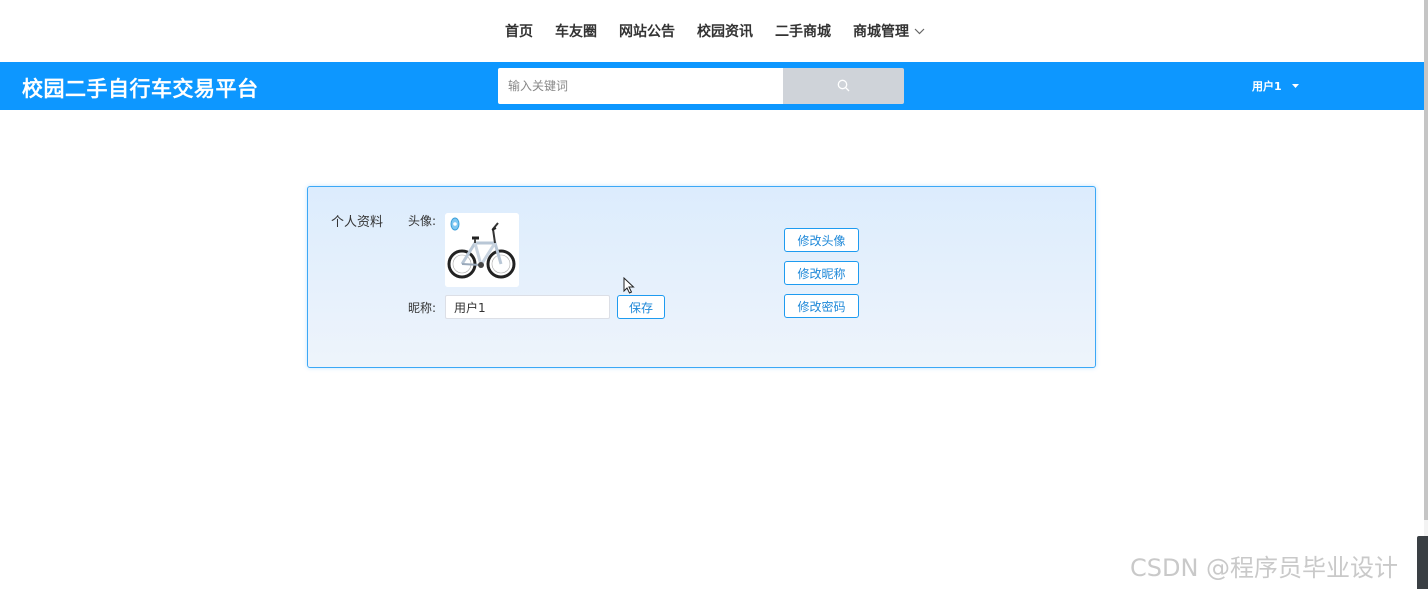 Image resolution: width=1428 pixels, height=589 pixels. Describe the element at coordinates (821, 273) in the screenshot. I see `change-nickname-button: 修改昵称` at that location.